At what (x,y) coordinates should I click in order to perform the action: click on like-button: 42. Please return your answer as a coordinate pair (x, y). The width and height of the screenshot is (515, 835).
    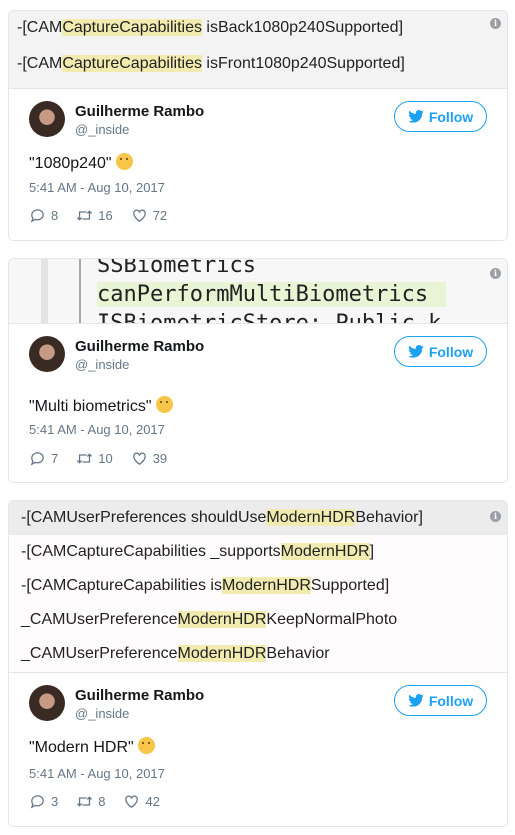
    Looking at the image, I should click on (141, 801).